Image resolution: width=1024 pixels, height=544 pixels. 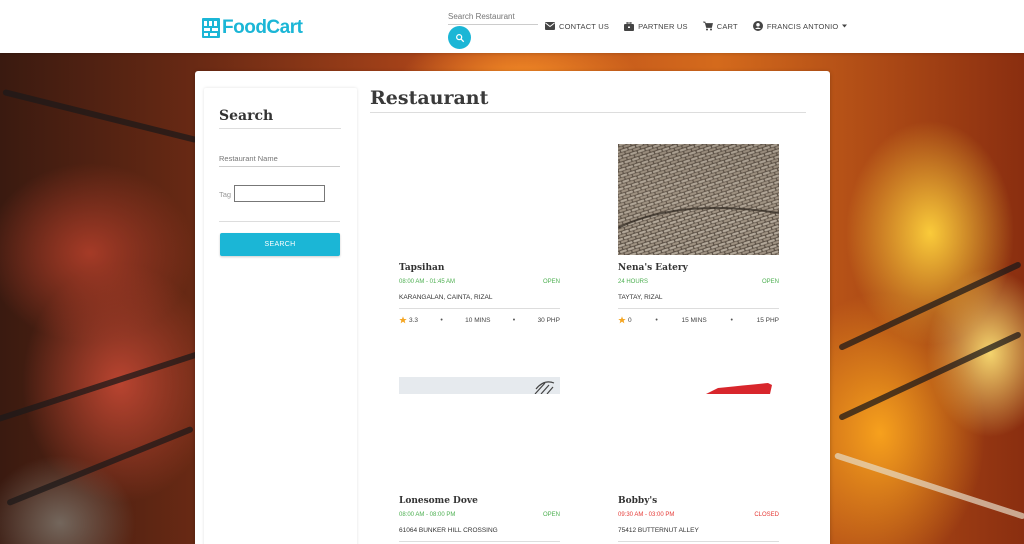 I want to click on logo-text: FoodCart, so click(x=262, y=27).